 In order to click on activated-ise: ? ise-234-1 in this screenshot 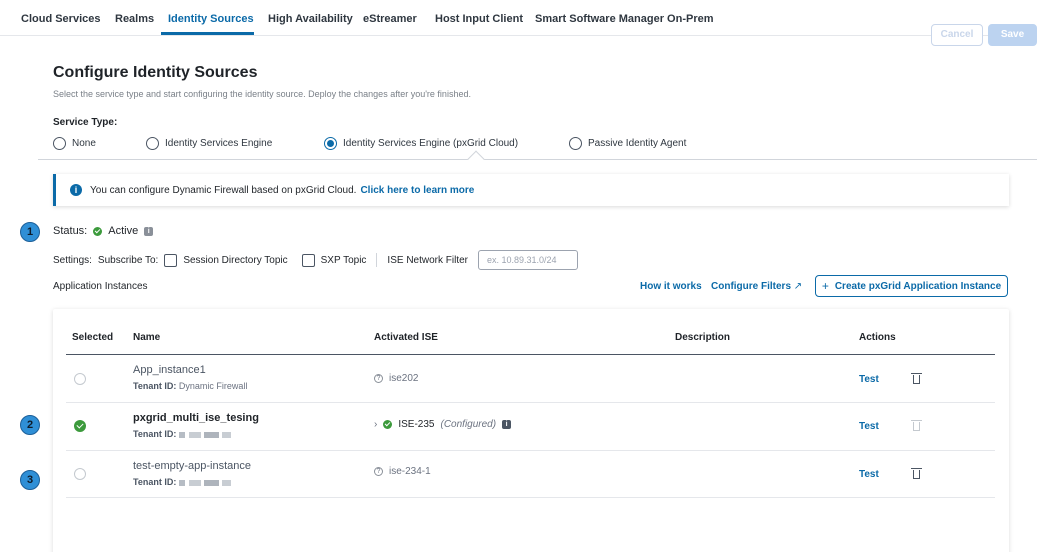, I will do `click(402, 471)`.